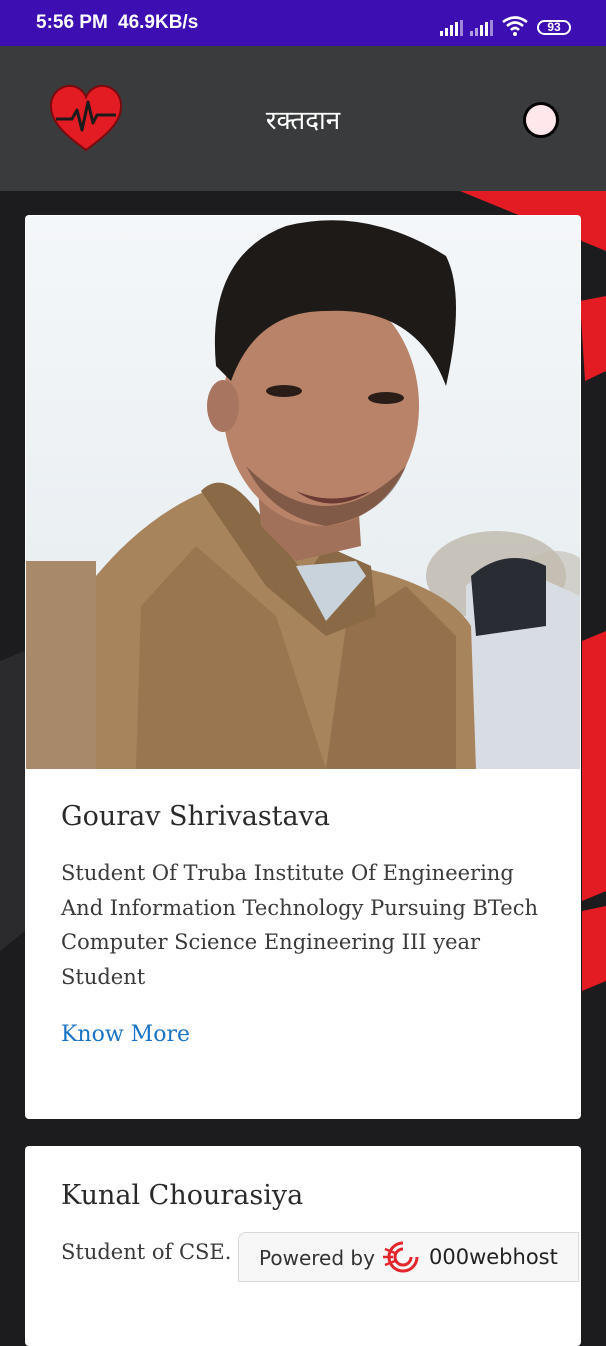 The image size is (606, 1346). Describe the element at coordinates (515, 26) in the screenshot. I see `wifi-icon` at that location.